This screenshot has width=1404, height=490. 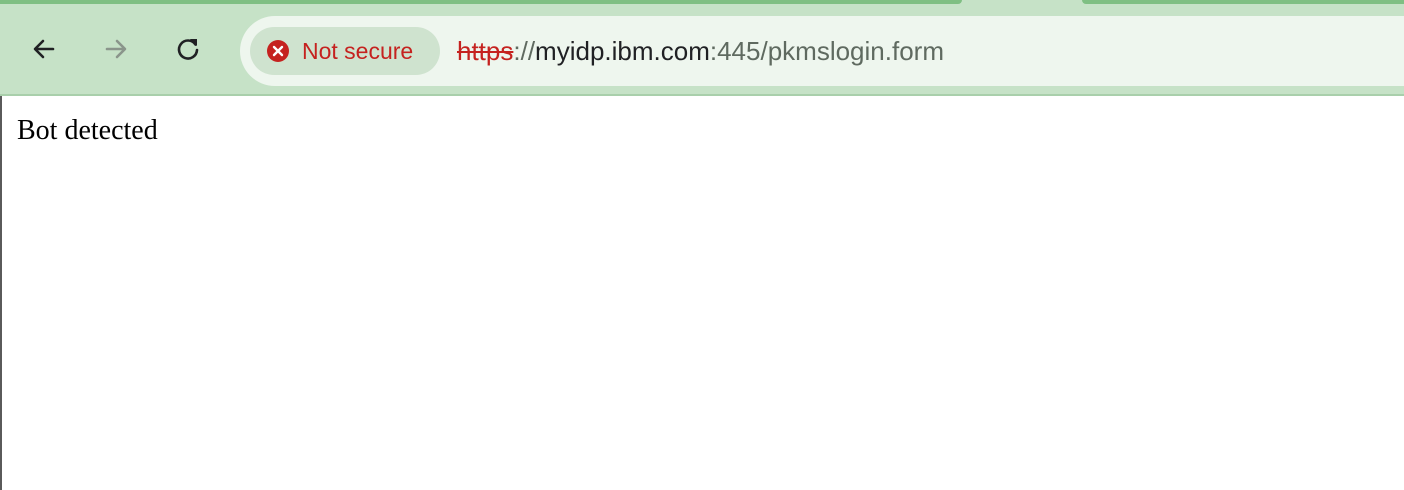 I want to click on back-button, so click(x=44, y=49).